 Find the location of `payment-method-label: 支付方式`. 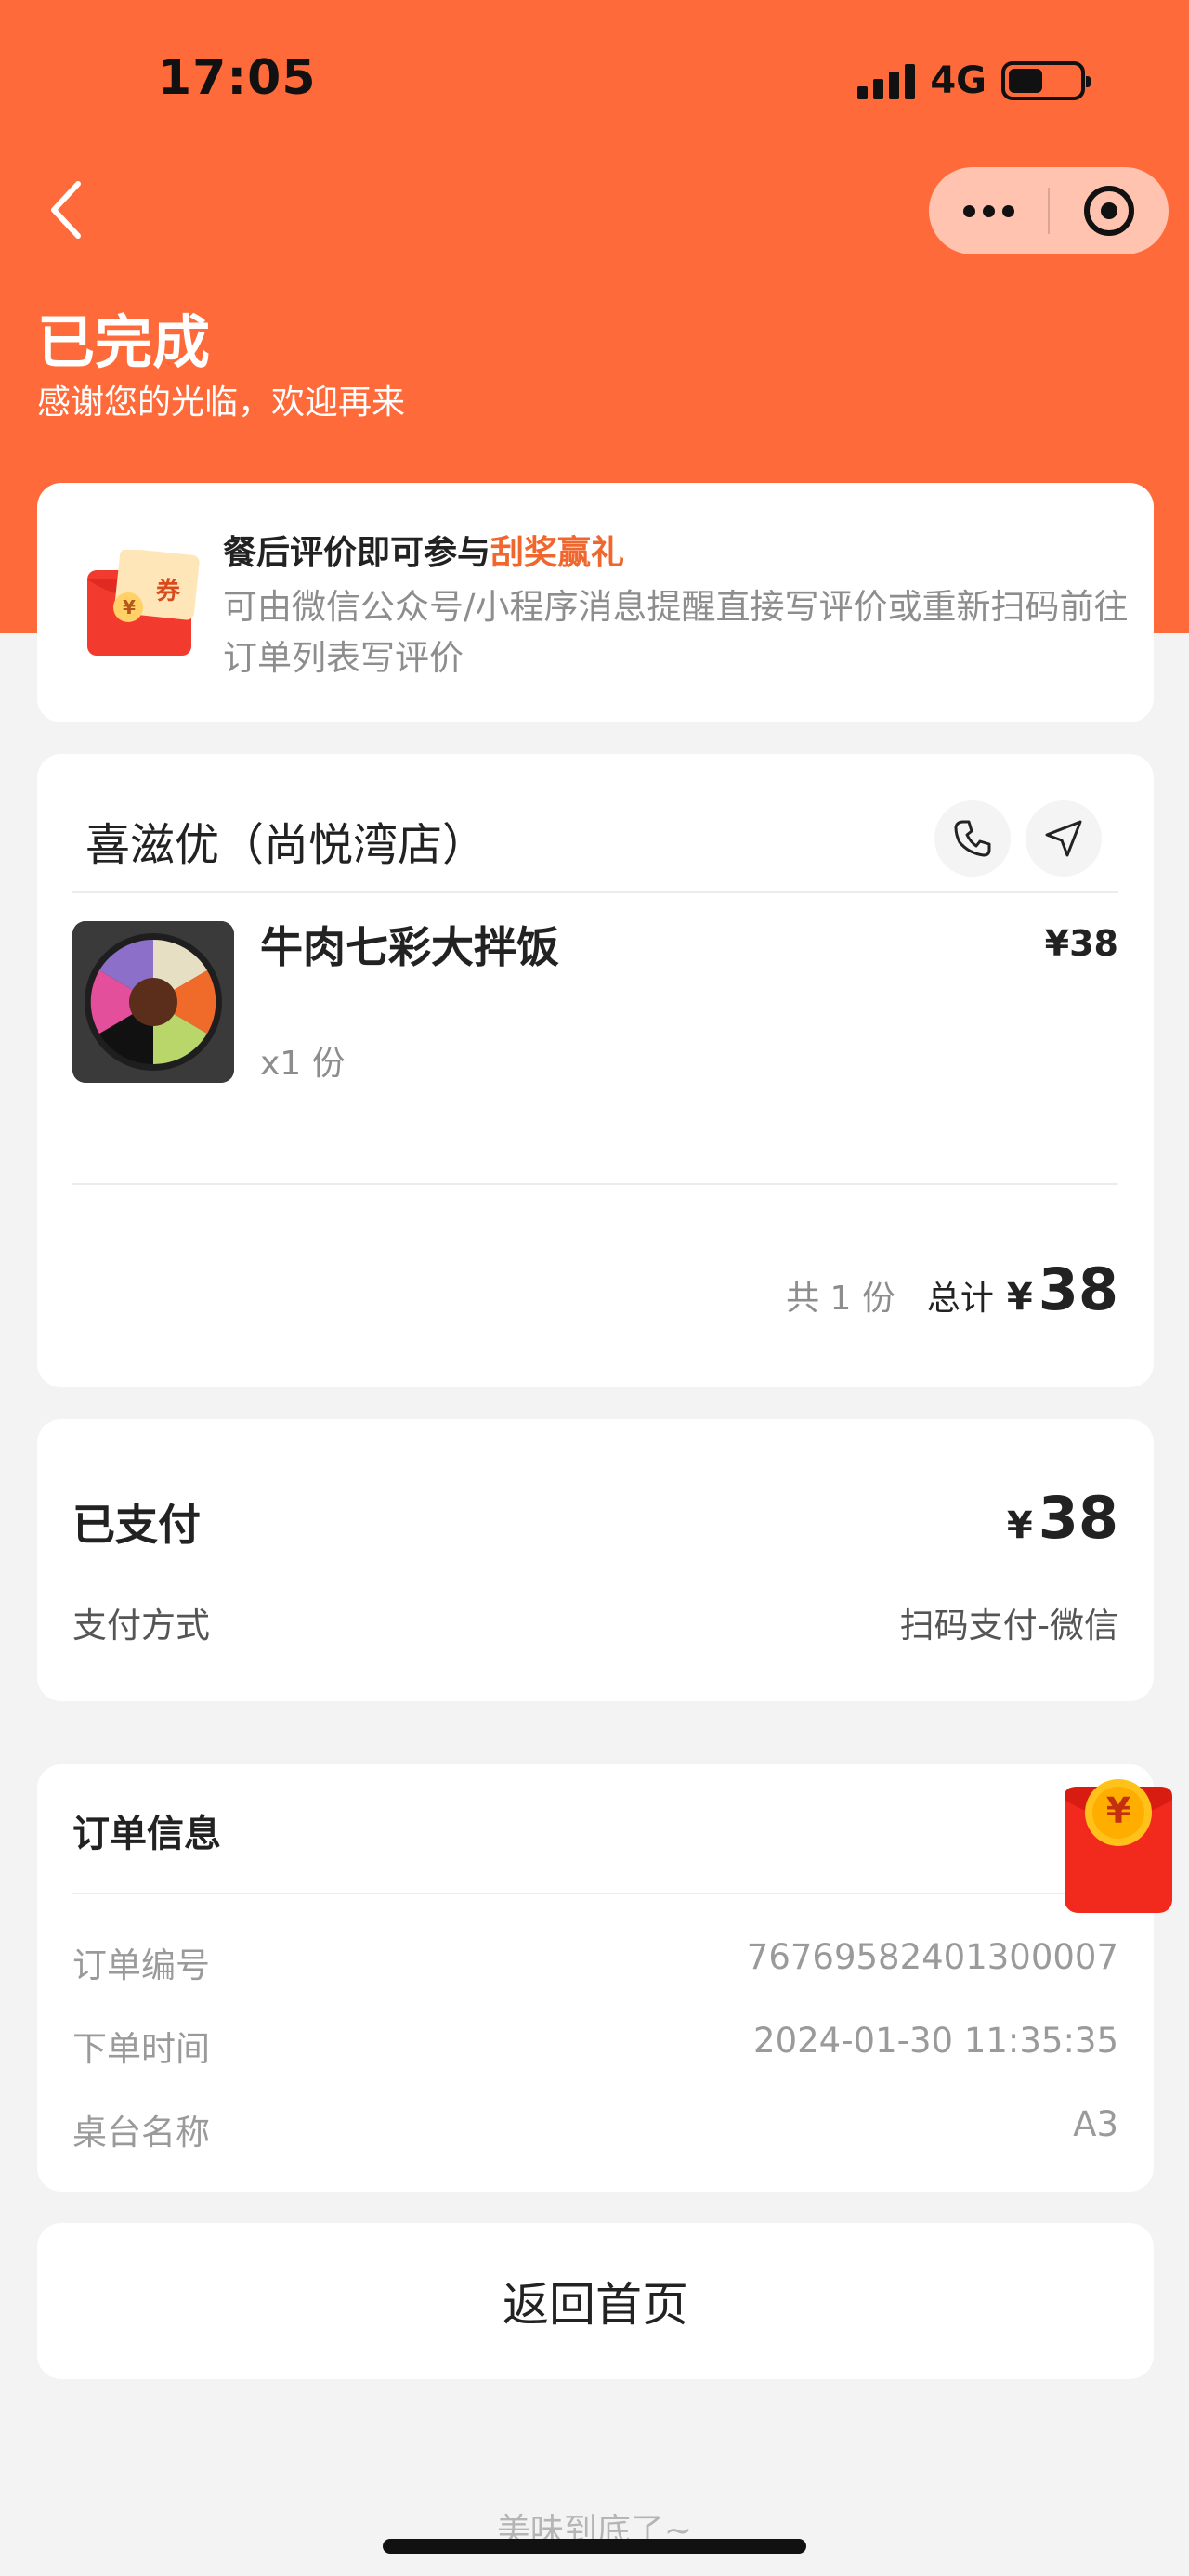

payment-method-label: 支付方式 is located at coordinates (141, 1626).